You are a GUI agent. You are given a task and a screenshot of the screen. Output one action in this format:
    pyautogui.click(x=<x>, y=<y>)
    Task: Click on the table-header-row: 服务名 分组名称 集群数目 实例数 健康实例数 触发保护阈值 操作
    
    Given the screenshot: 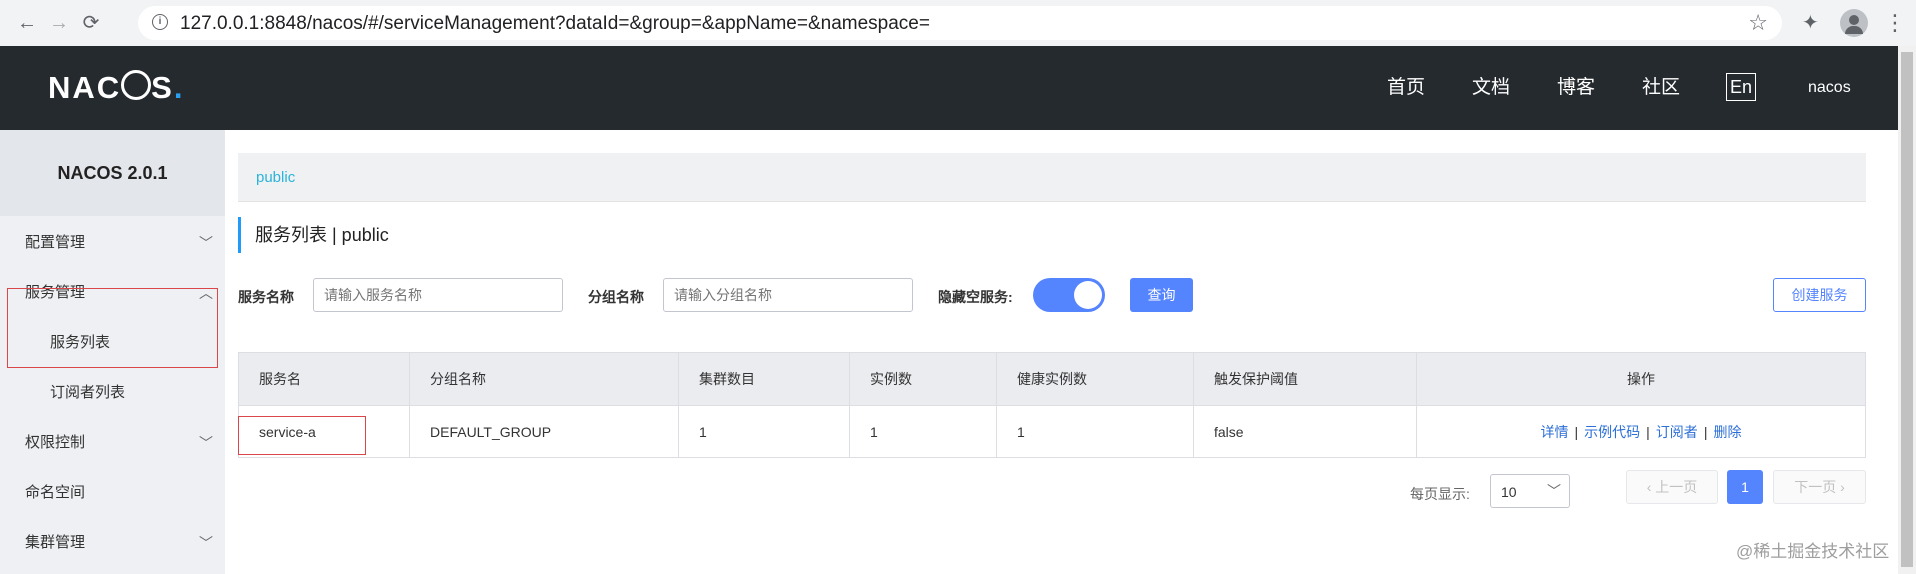 What is the action you would take?
    pyautogui.click(x=1052, y=379)
    